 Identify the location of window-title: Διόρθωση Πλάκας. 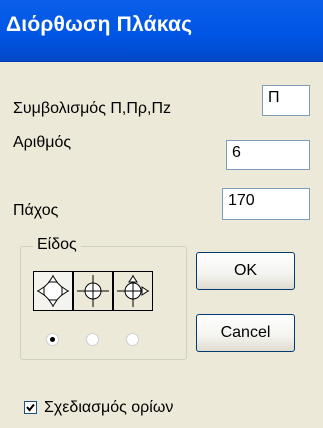
(99, 24).